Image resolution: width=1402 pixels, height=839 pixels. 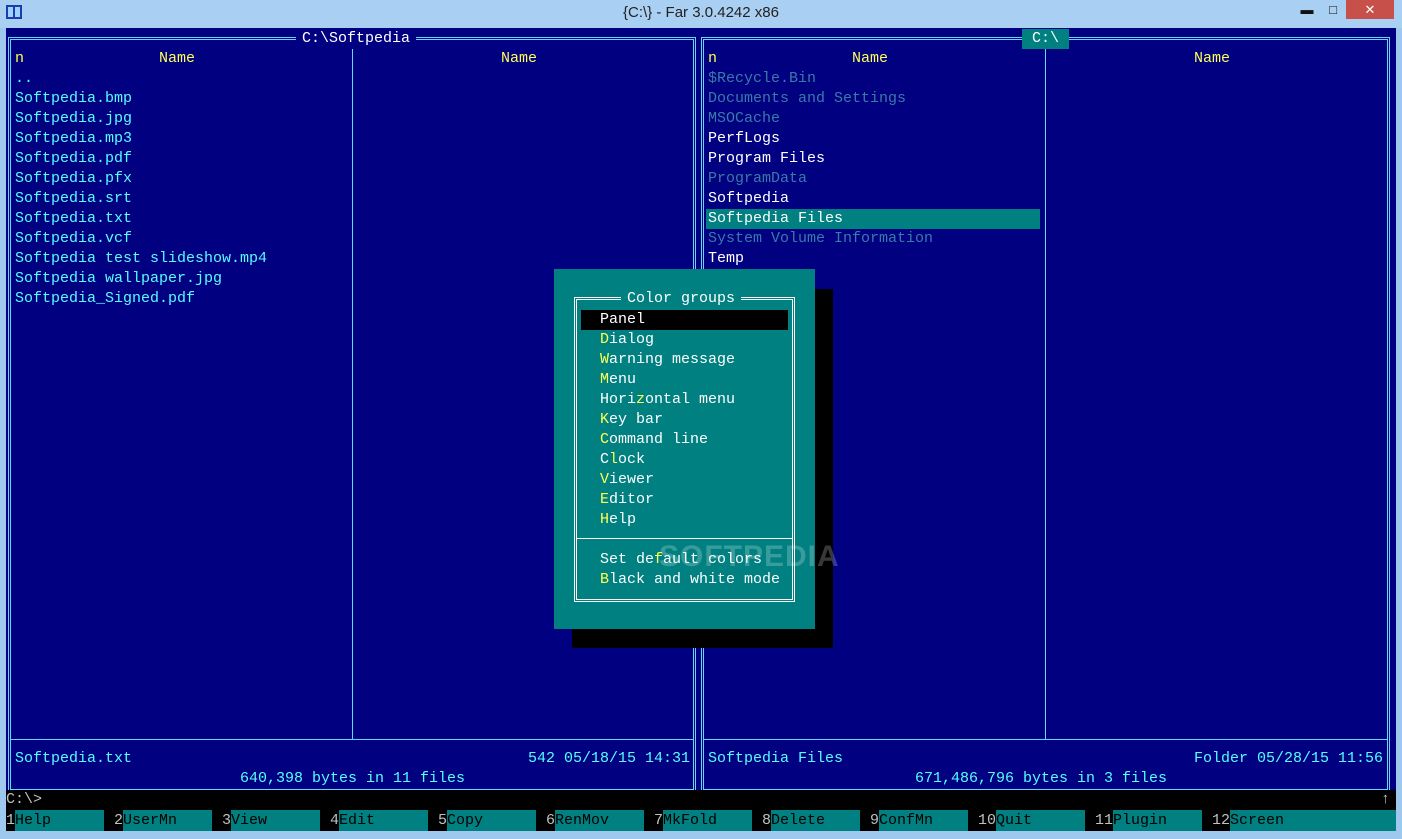 I want to click on file-item: Softpedia.jpg, so click(x=73, y=119).